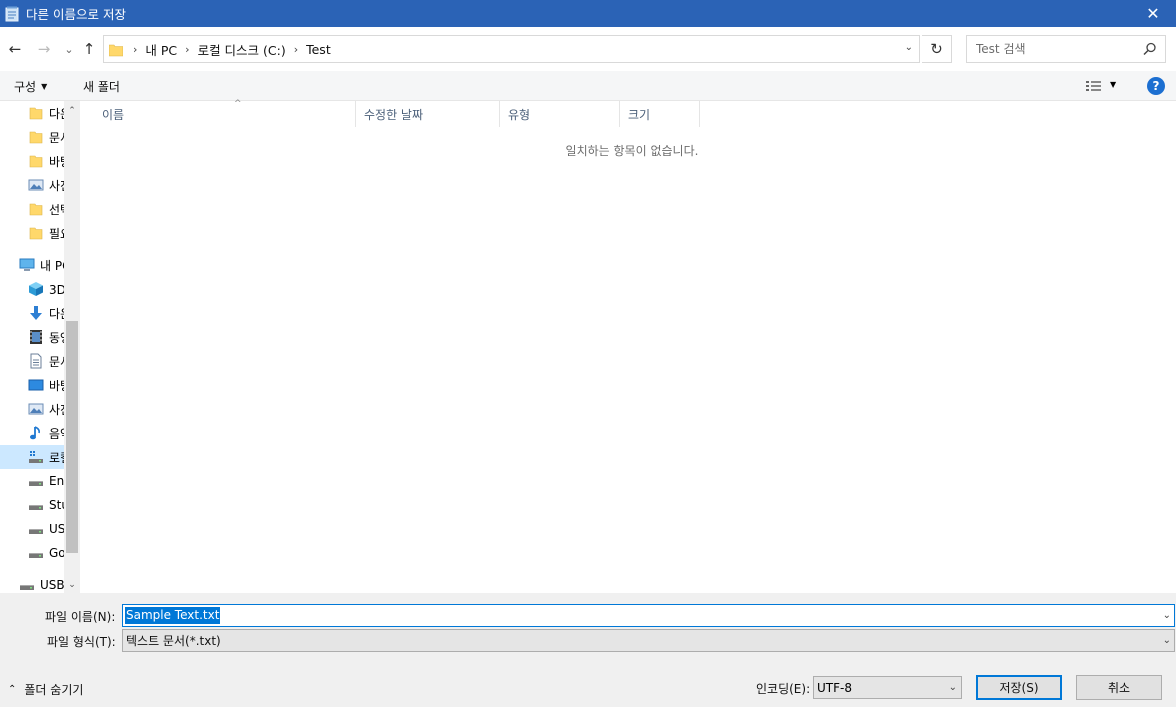  I want to click on view-details-icon, so click(1094, 86).